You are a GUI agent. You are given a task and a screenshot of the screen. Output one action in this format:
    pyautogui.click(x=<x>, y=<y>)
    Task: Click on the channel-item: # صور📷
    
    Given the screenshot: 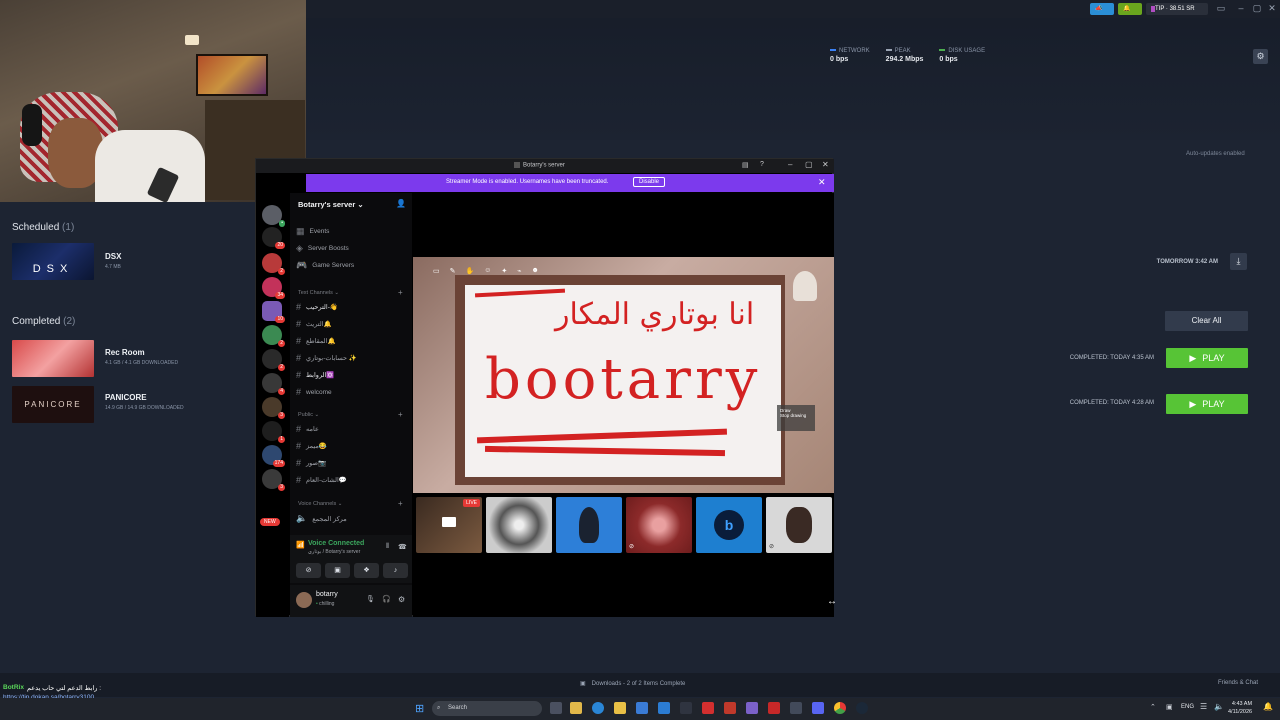 What is the action you would take?
    pyautogui.click(x=311, y=463)
    